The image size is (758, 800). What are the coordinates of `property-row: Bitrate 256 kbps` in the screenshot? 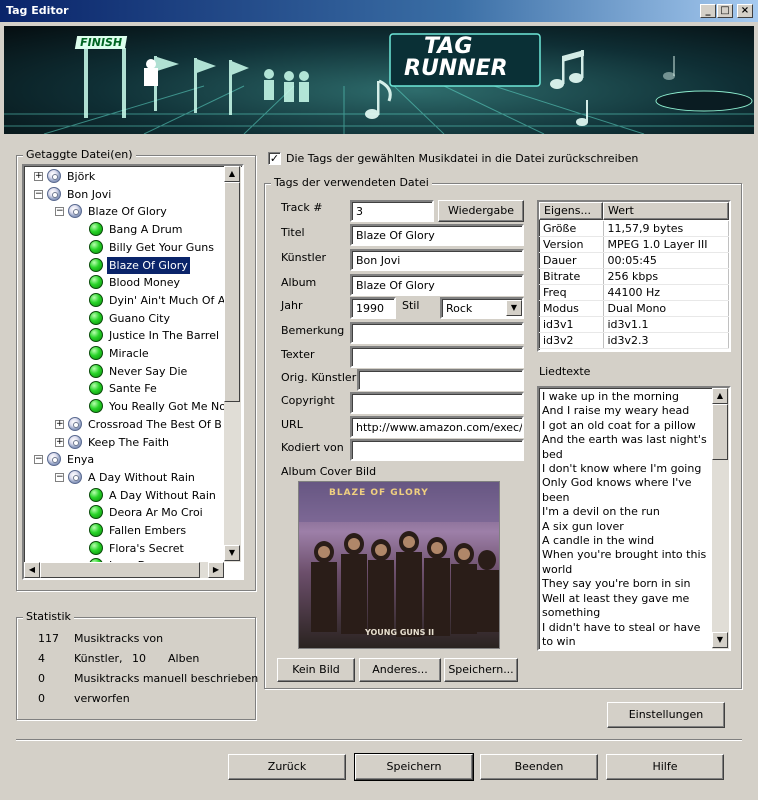 It's located at (634, 276).